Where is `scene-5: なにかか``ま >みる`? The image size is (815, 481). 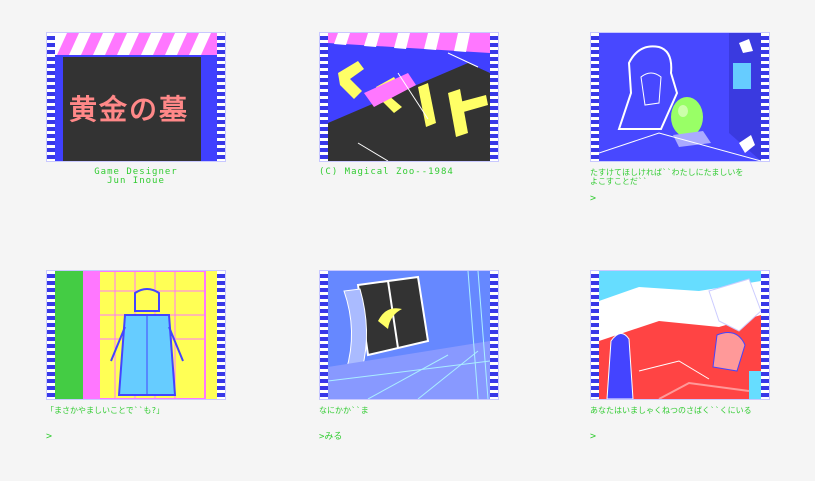 scene-5: なにかか``ま >みる is located at coordinates (409, 356).